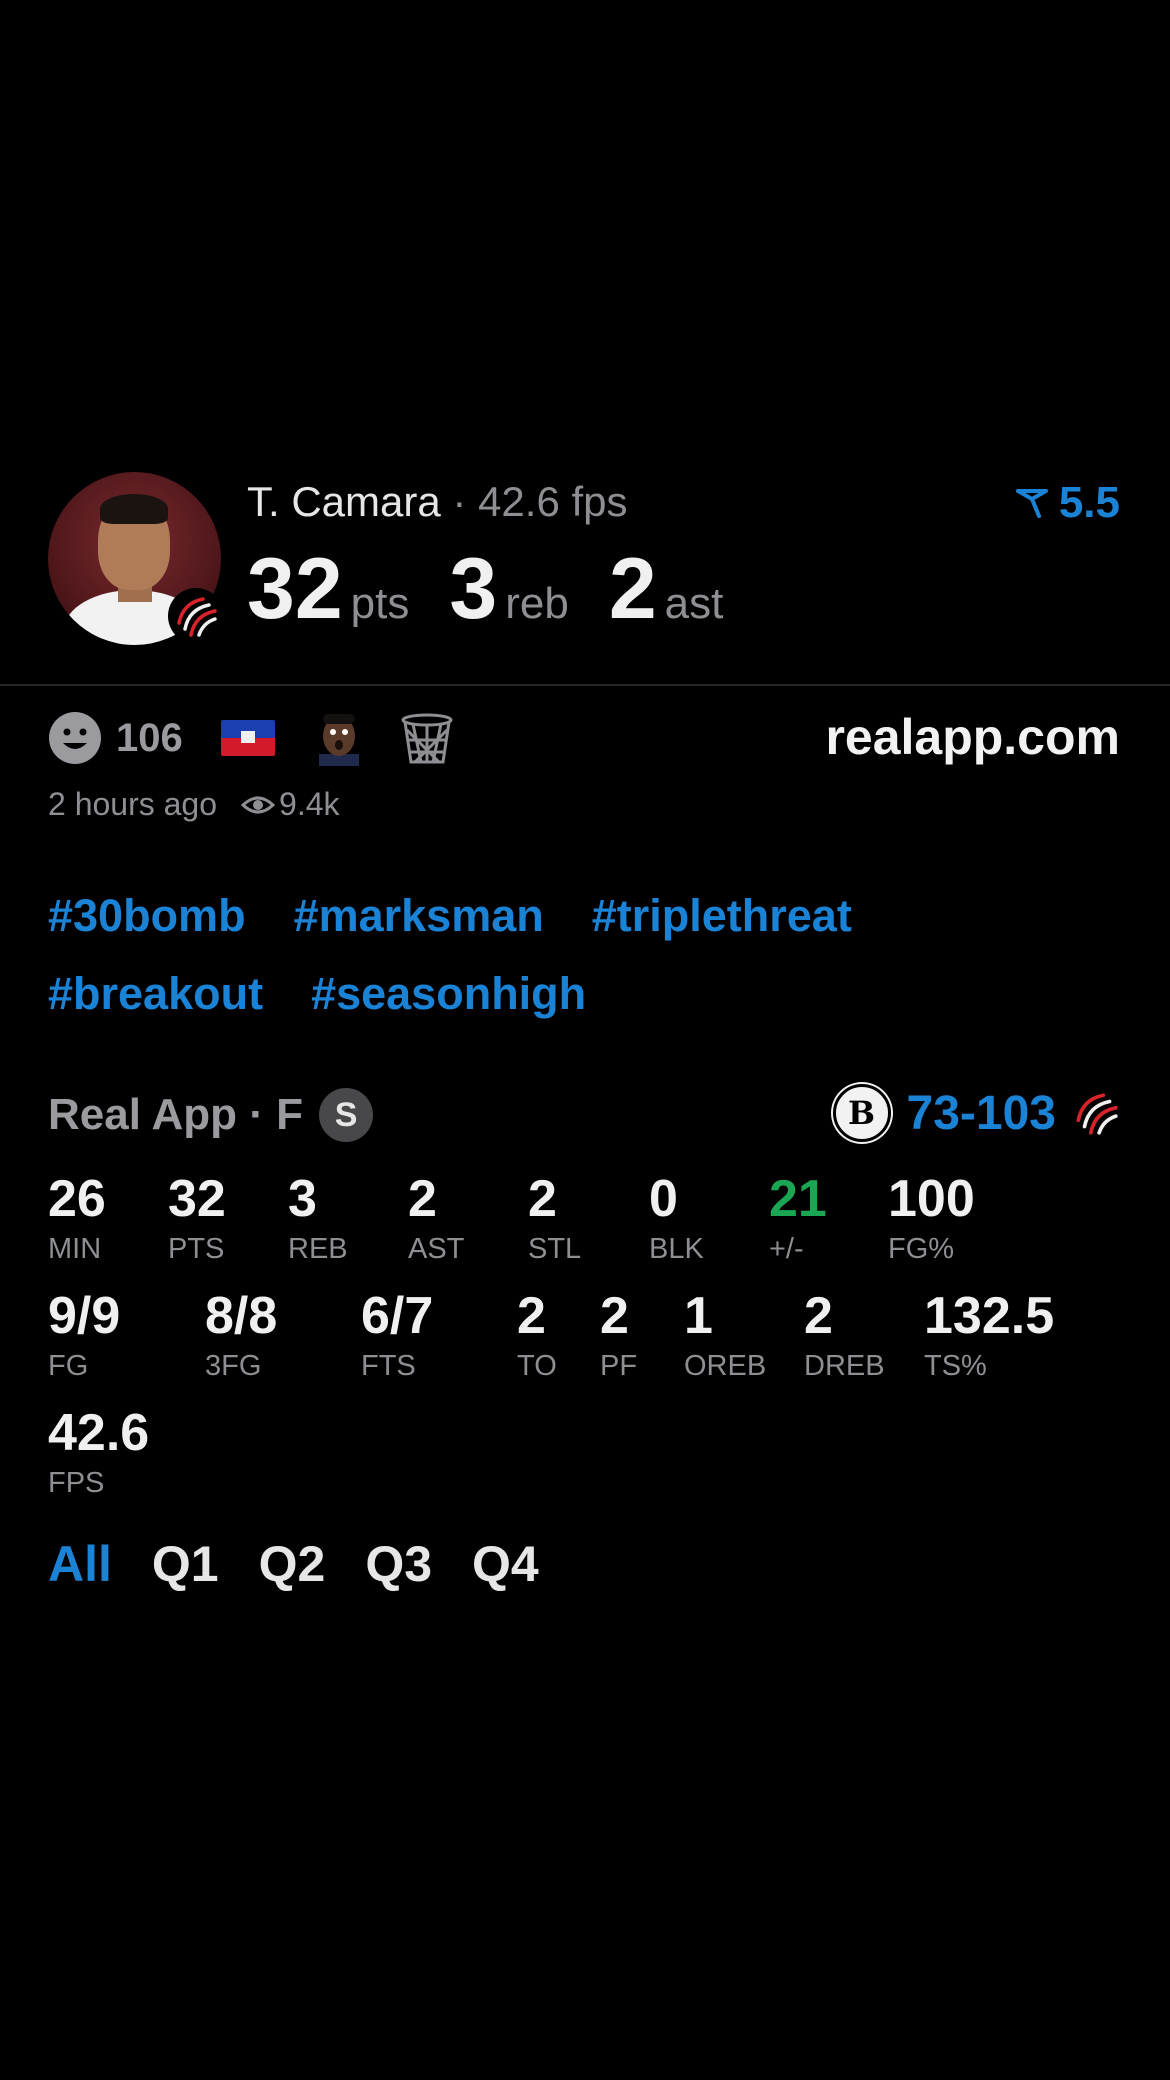  What do you see at coordinates (197, 1199) in the screenshot?
I see `stat-value: 32` at bounding box center [197, 1199].